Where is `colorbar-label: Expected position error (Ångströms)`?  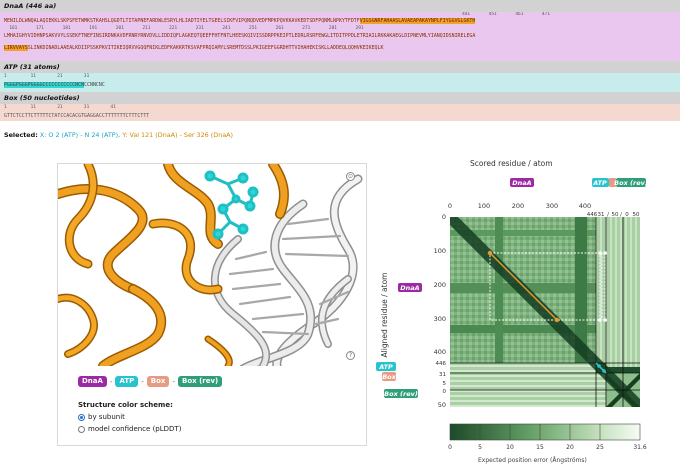
colorbar-label: Expected position error (Ångströms) is located at coordinates (532, 460).